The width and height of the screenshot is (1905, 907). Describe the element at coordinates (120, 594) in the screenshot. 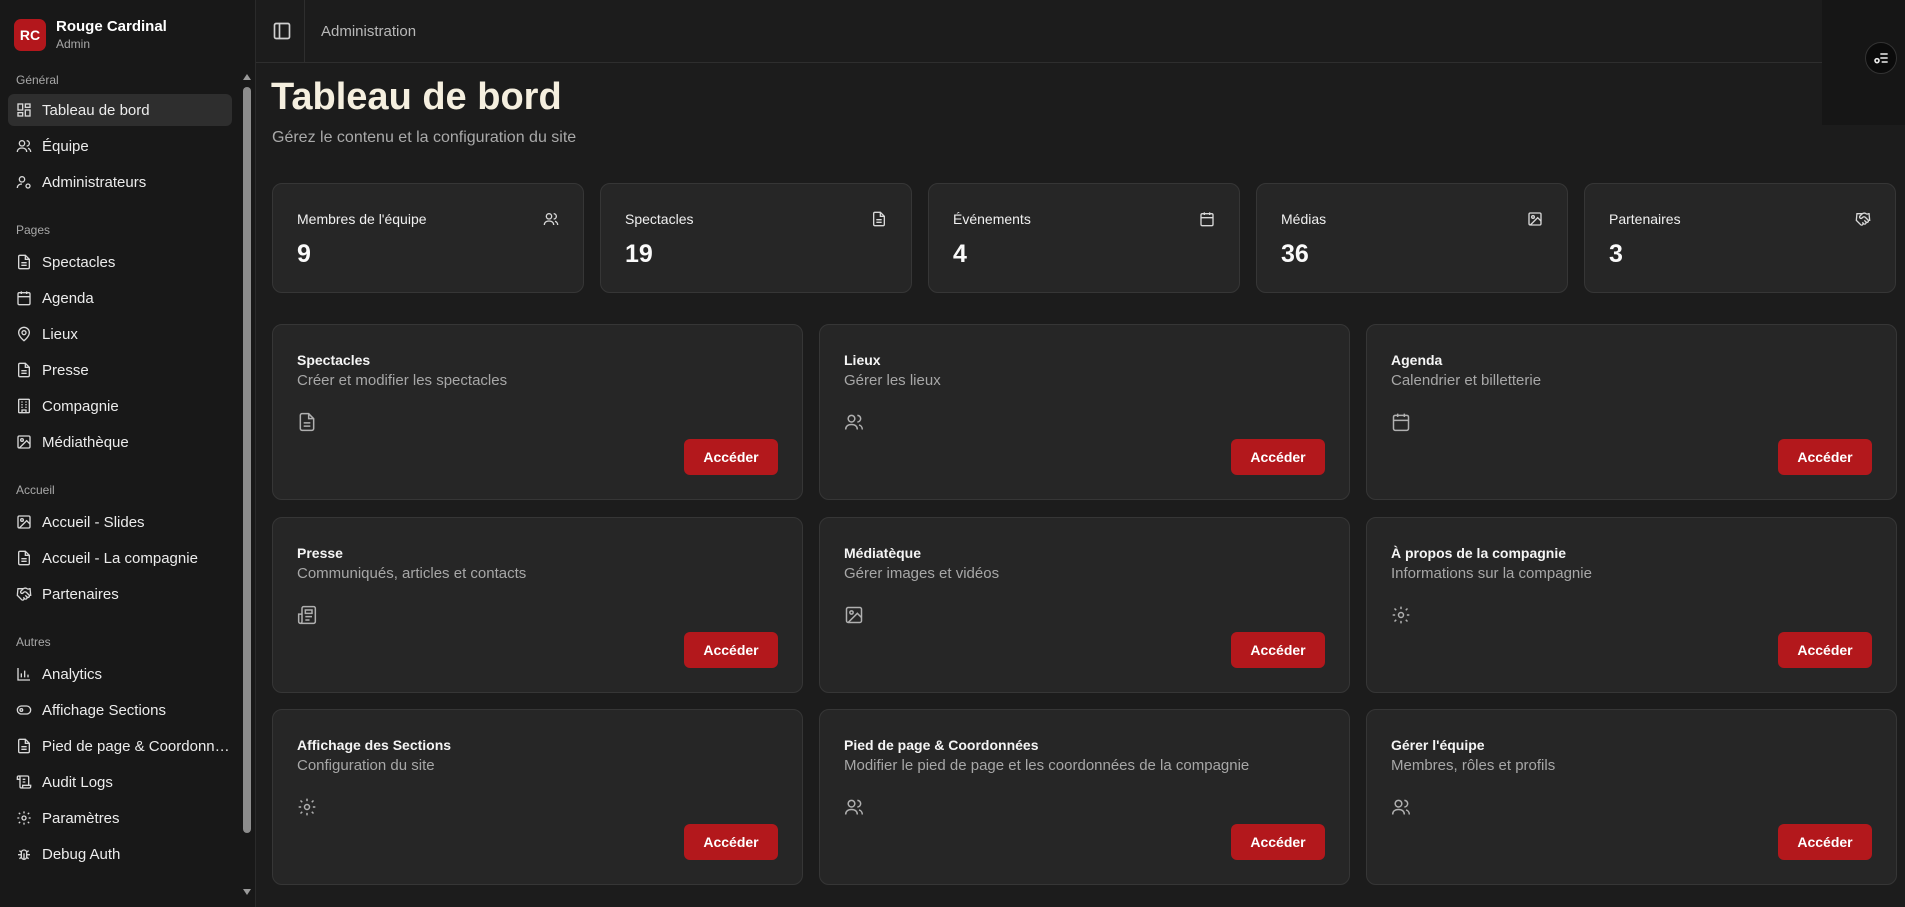

I see `sidebar-item-partenaires: Partenaires` at that location.